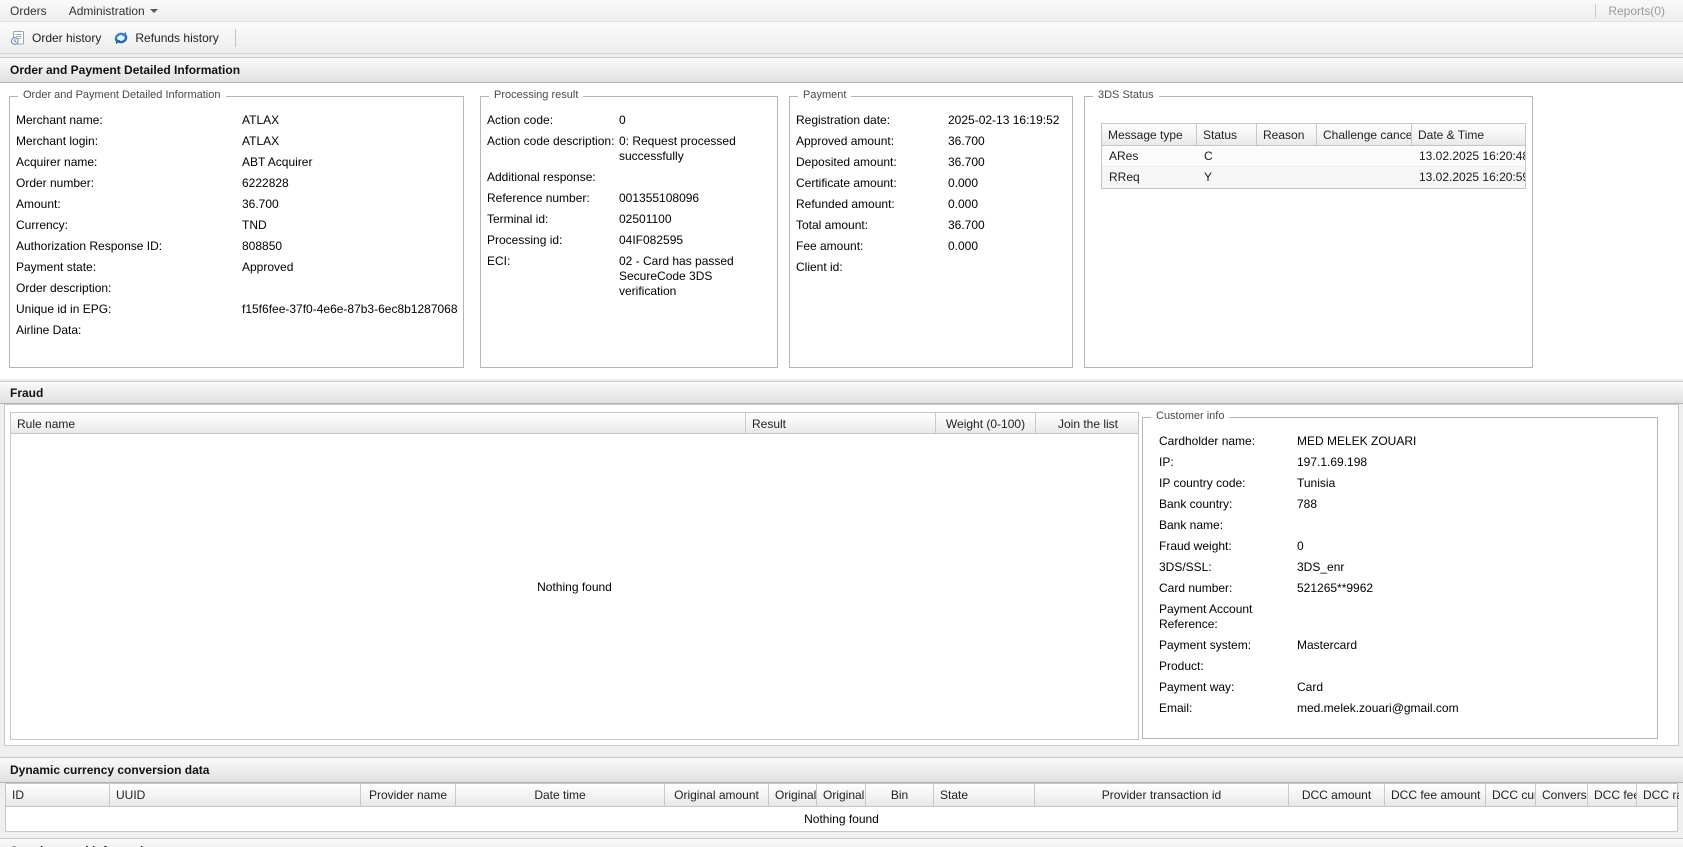 This screenshot has width=1683, height=847. I want to click on field-row: Total amount: 36.700, so click(930, 225).